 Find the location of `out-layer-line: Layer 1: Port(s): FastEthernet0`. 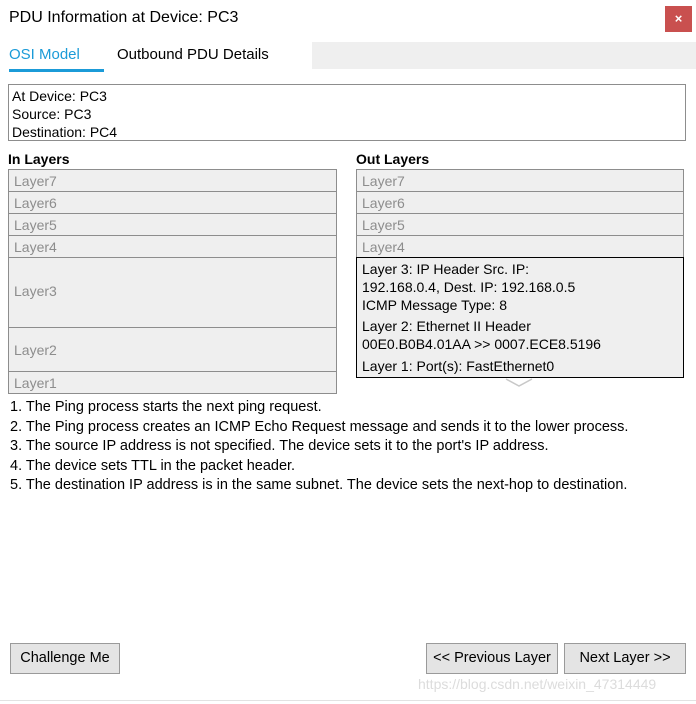

out-layer-line: Layer 1: Port(s): FastEthernet0 is located at coordinates (458, 366).